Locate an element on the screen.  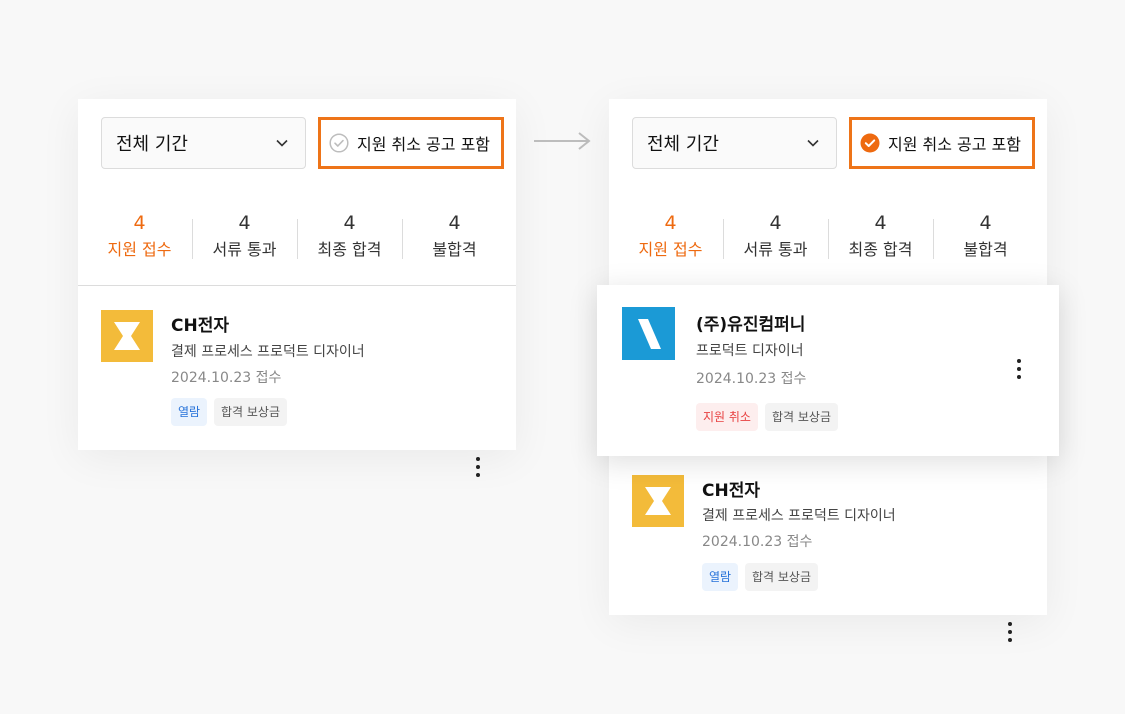
company-name: (주)유진컴퍼니 is located at coordinates (751, 325).